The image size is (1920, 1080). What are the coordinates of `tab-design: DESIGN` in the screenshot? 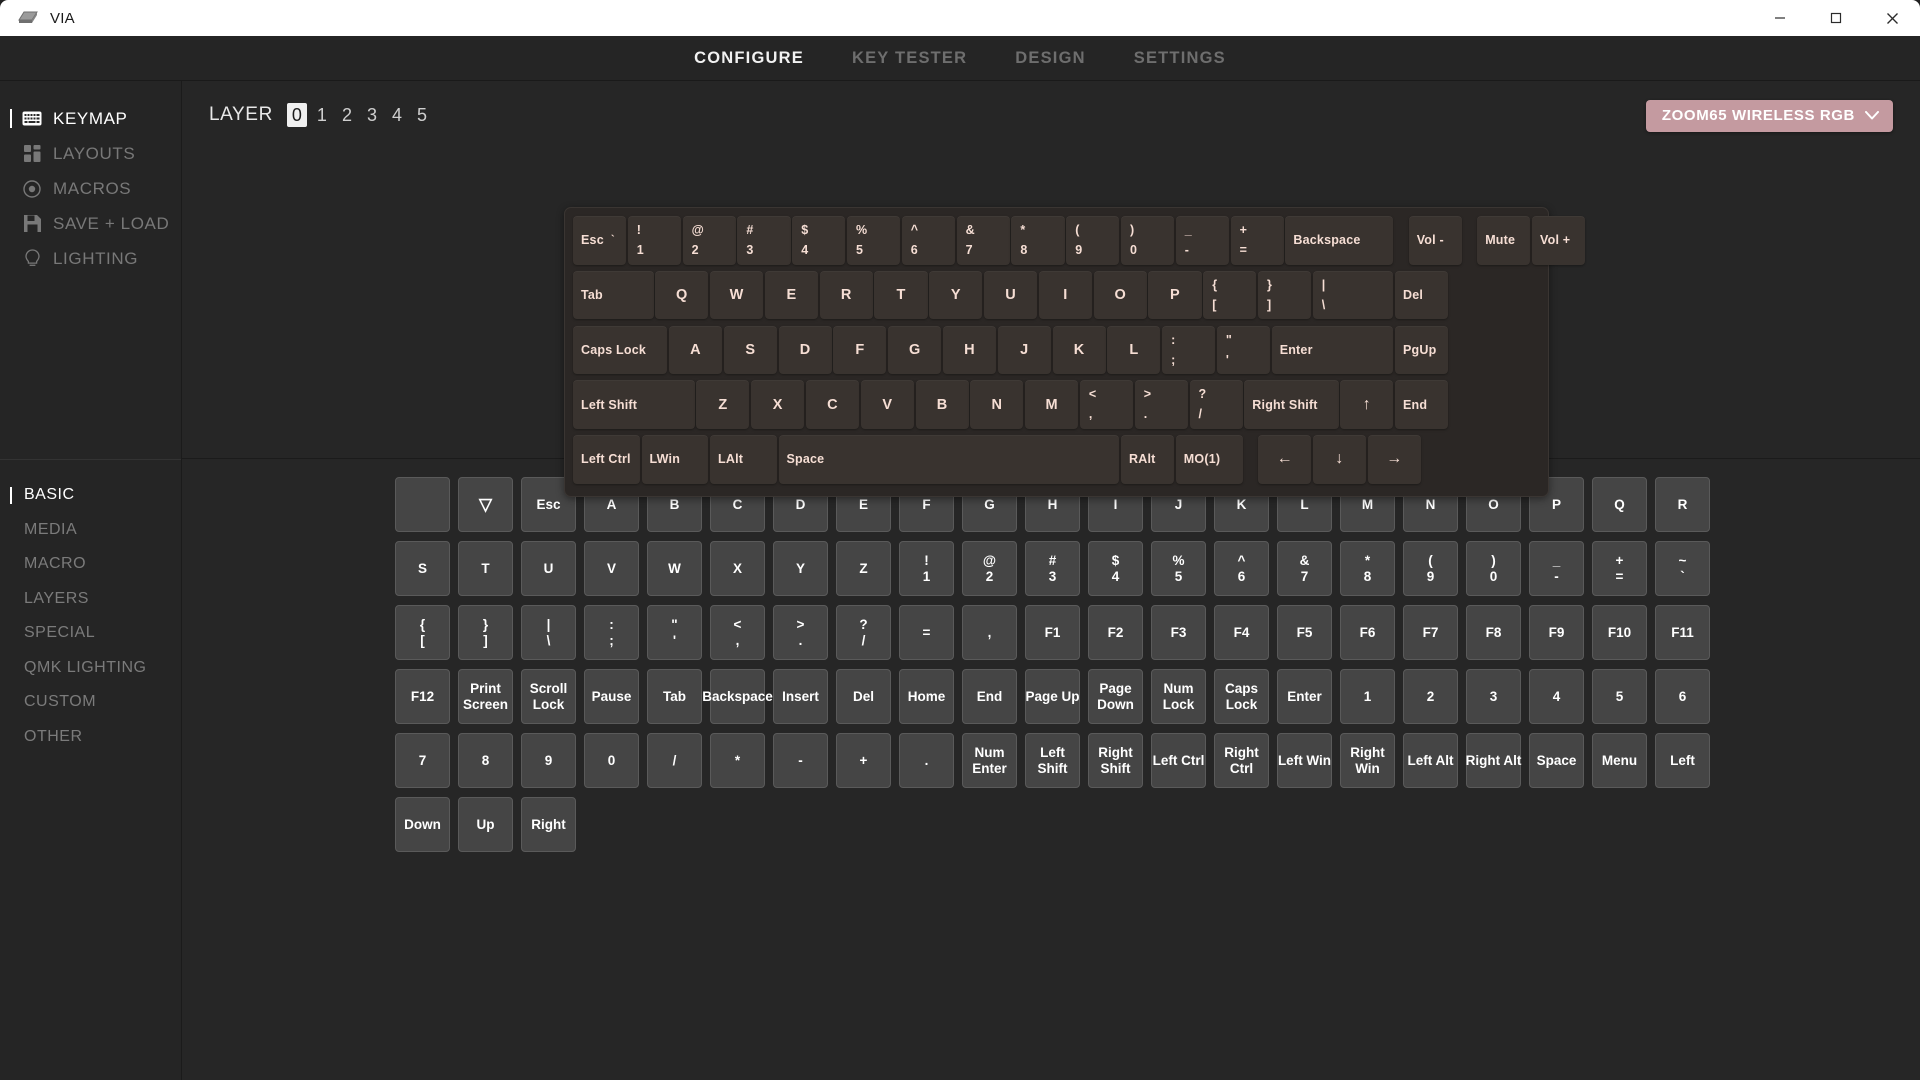 It's located at (1050, 58).